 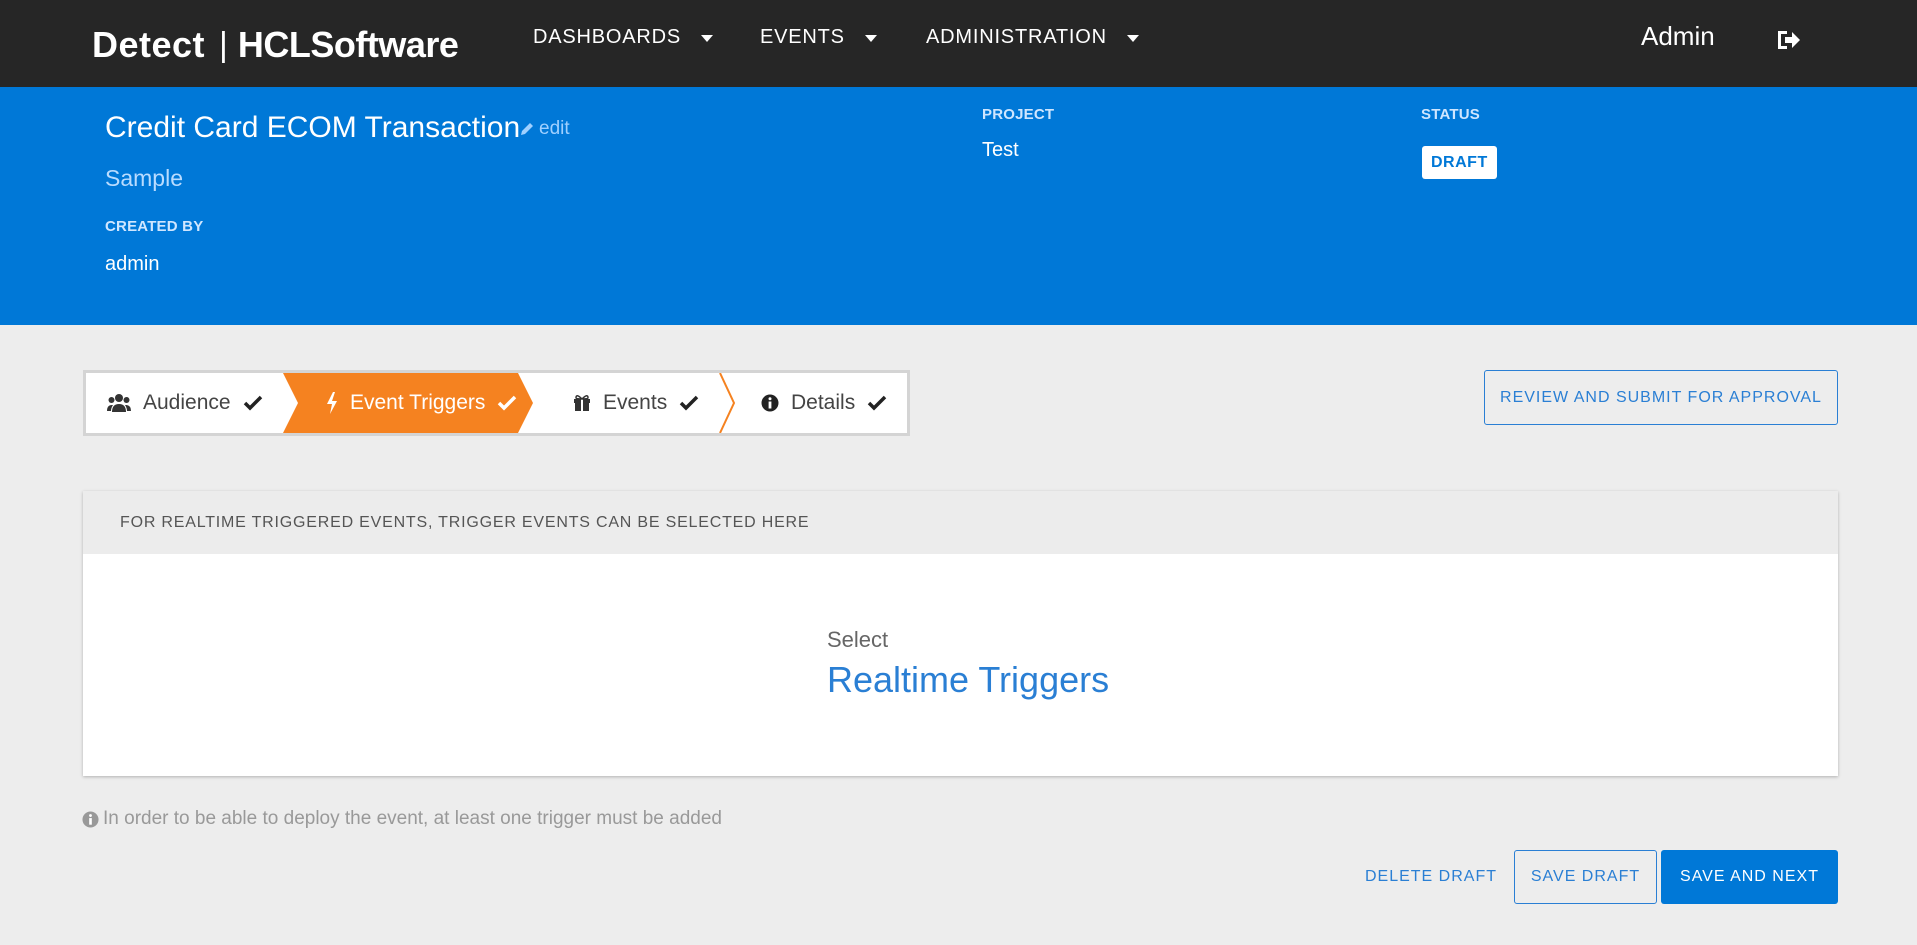 What do you see at coordinates (1788, 40) in the screenshot?
I see `sign-out-icon` at bounding box center [1788, 40].